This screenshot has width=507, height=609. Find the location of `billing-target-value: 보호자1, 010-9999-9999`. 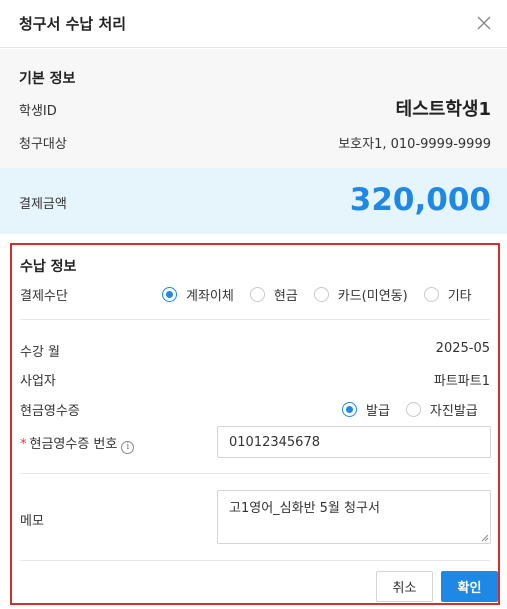

billing-target-value: 보호자1, 010-9999-9999 is located at coordinates (414, 144).